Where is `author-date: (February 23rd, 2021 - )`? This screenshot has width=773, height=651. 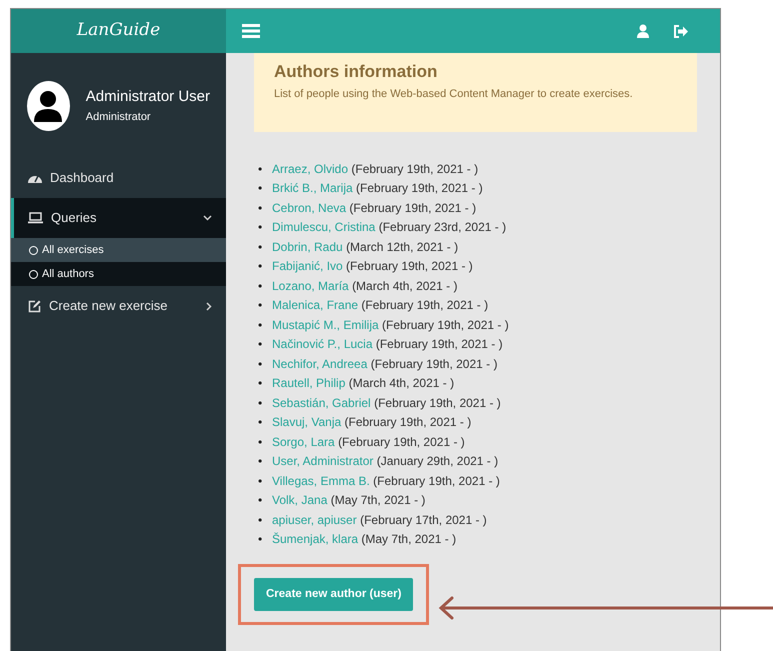 author-date: (February 23rd, 2021 - ) is located at coordinates (442, 227).